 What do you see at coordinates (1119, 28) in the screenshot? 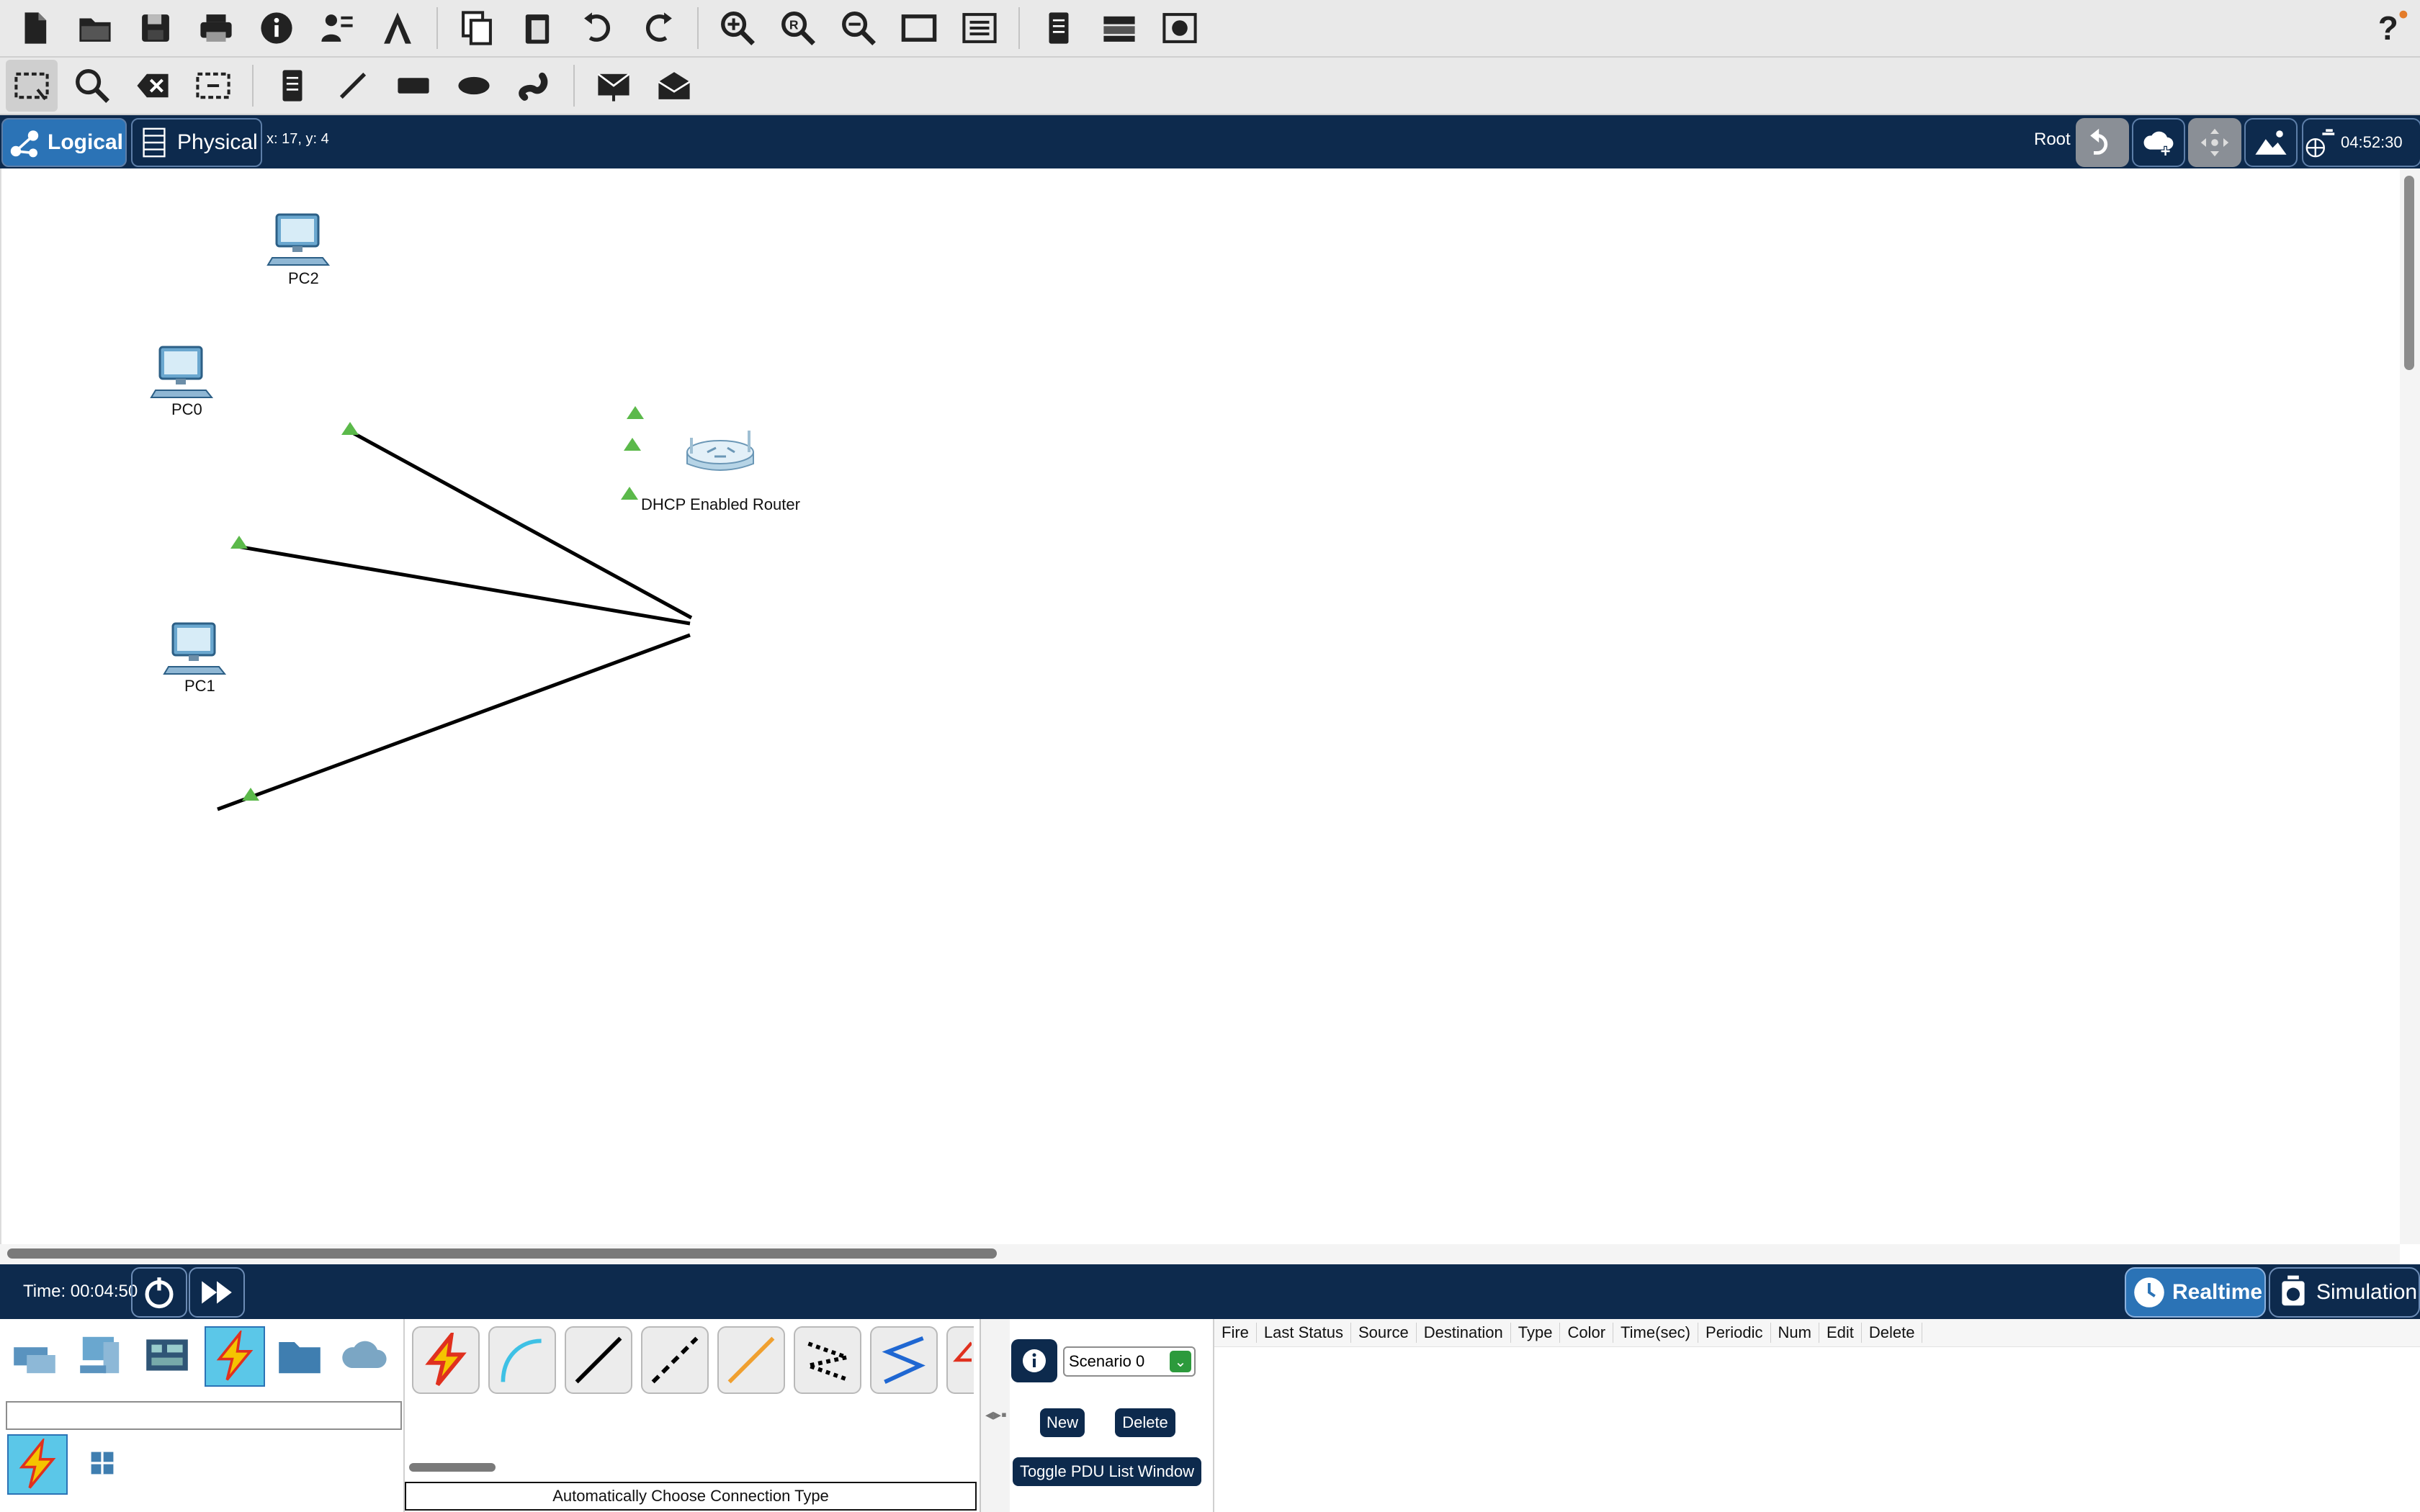
I see `rack-icon` at bounding box center [1119, 28].